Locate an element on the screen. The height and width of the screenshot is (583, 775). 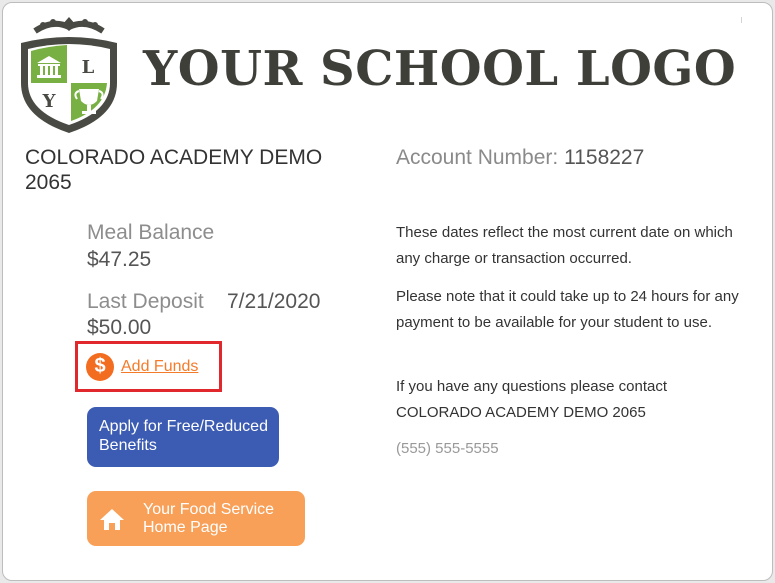
school-logo-text: YOUR SCHOOL LOGO is located at coordinates (440, 69).